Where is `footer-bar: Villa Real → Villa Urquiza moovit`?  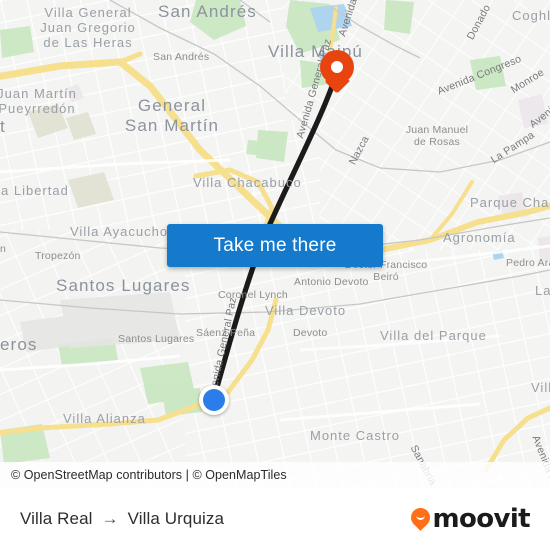
footer-bar: Villa Real → Villa Urquiza moovit is located at coordinates (275, 519).